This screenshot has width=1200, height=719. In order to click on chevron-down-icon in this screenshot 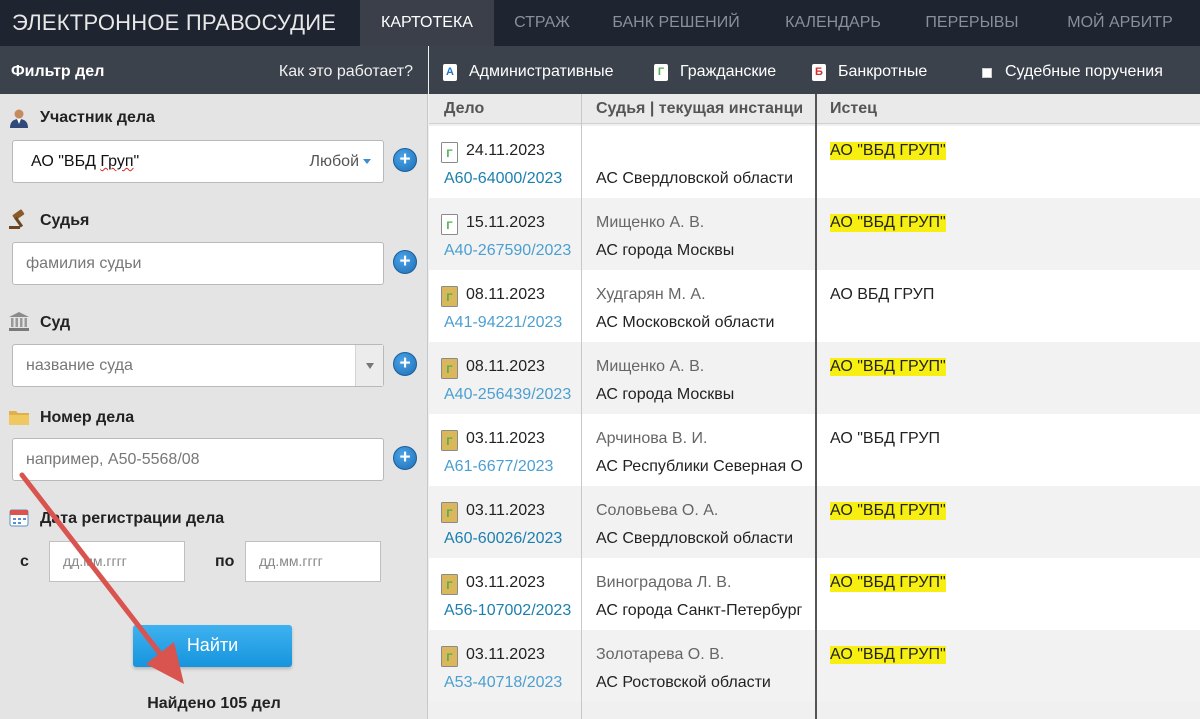, I will do `click(367, 162)`.